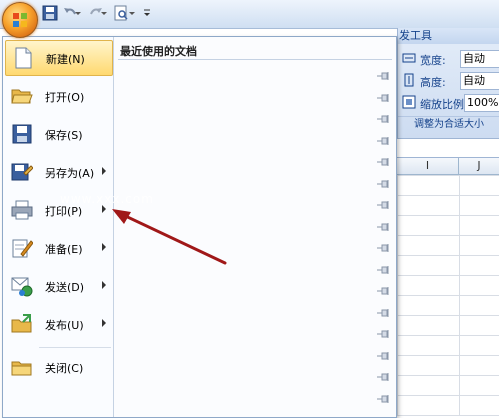 The width and height of the screenshot is (499, 418). I want to click on scale-label: 缩放比例:, so click(444, 104).